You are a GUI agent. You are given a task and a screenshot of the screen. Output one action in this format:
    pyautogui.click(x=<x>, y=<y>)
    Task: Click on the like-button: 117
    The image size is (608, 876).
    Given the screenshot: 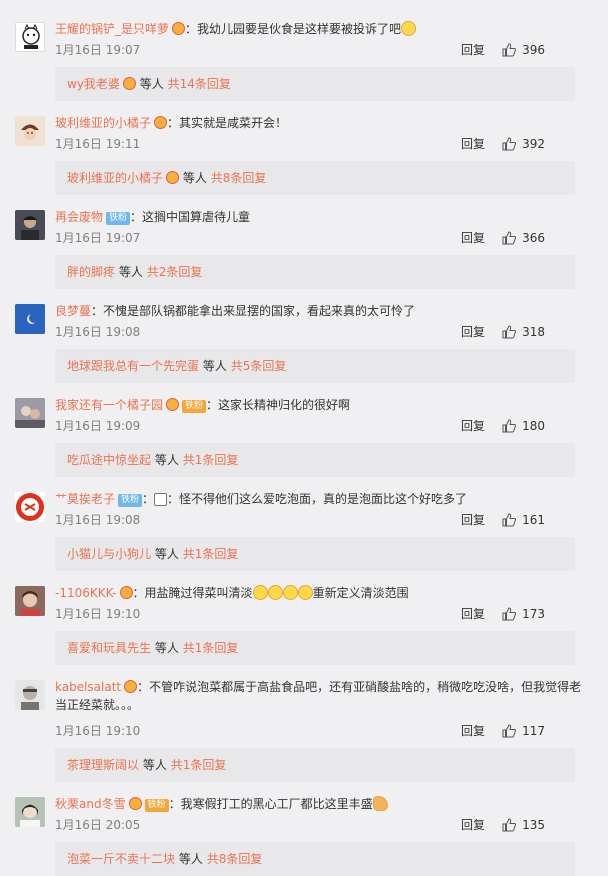 What is the action you would take?
    pyautogui.click(x=523, y=731)
    